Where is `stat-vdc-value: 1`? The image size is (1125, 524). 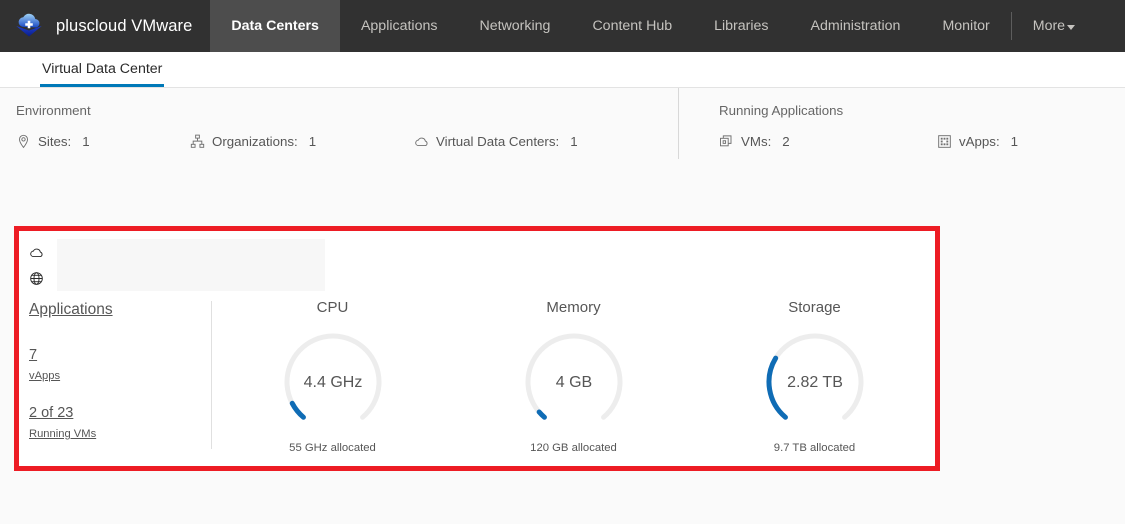 stat-vdc-value: 1 is located at coordinates (574, 141).